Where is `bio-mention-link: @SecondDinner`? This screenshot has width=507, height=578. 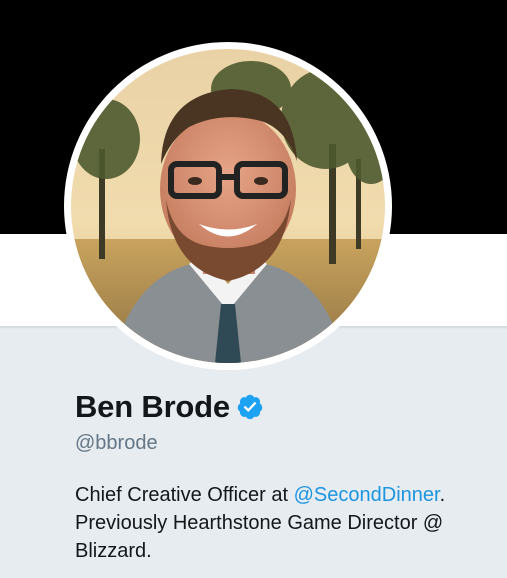 bio-mention-link: @SecondDinner is located at coordinates (367, 495).